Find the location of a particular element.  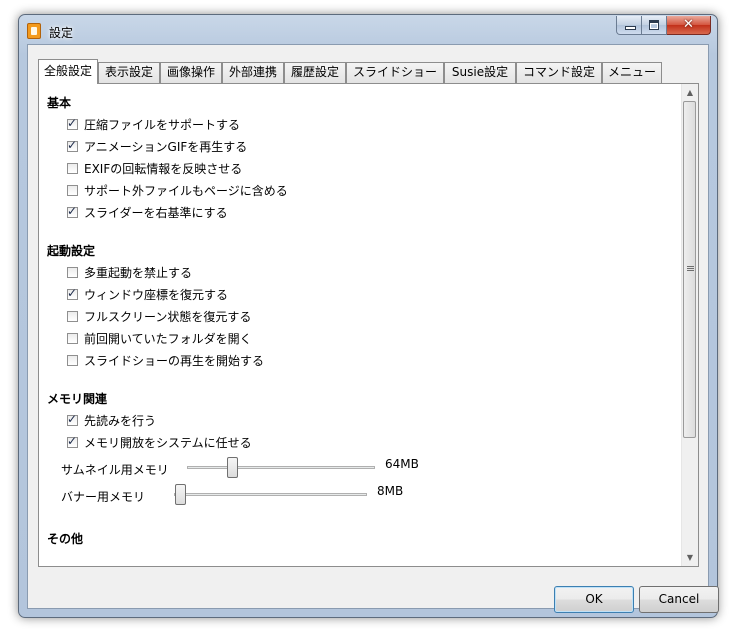

thumbnail-memory-value: 64MB is located at coordinates (402, 464).